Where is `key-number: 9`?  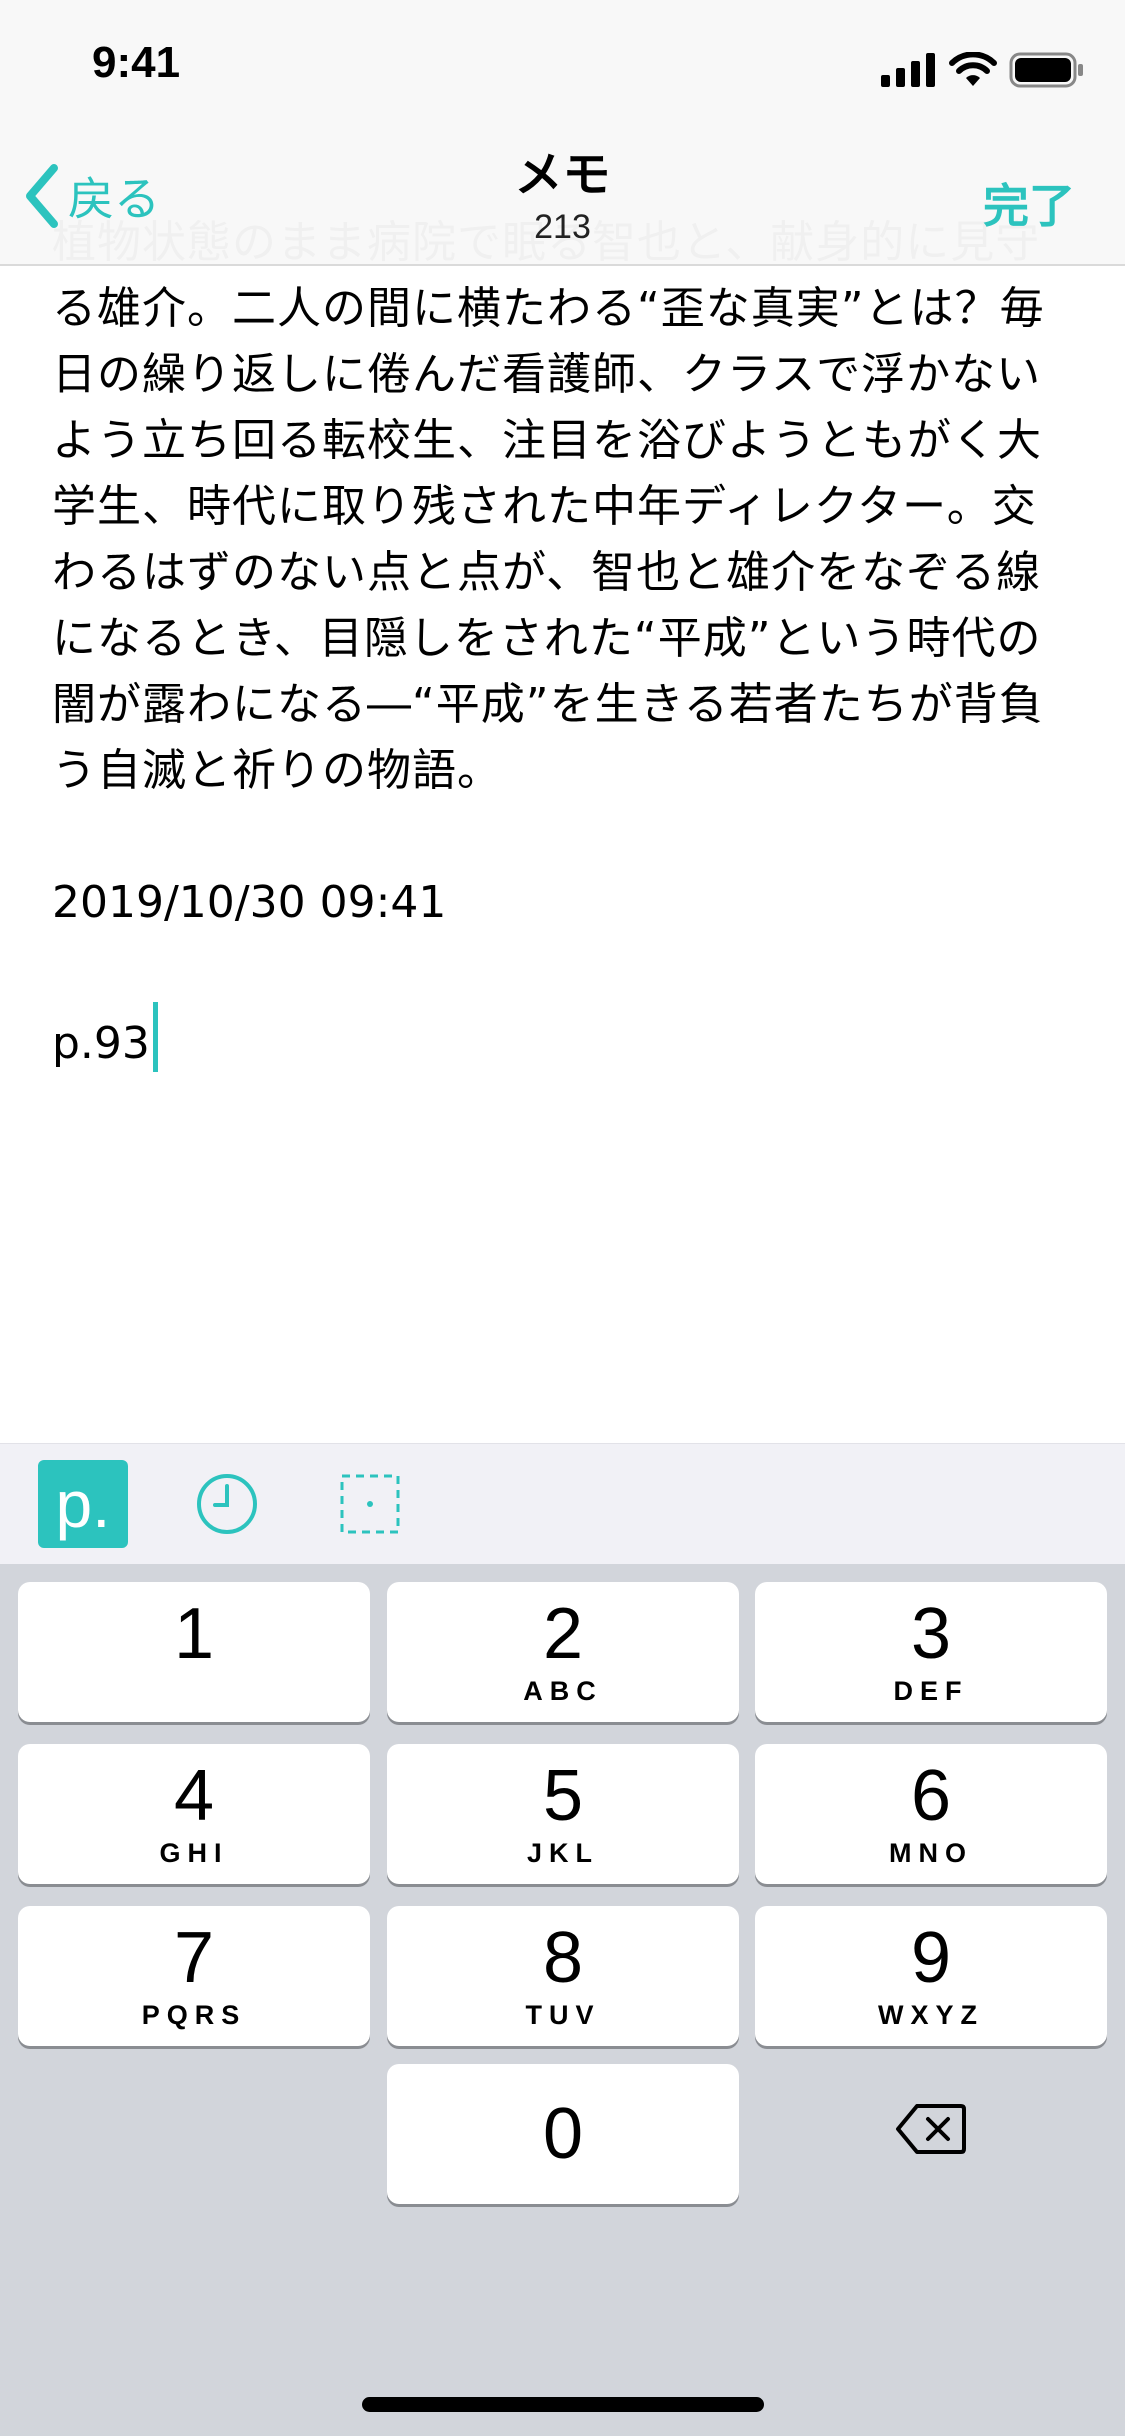 key-number: 9 is located at coordinates (931, 1958).